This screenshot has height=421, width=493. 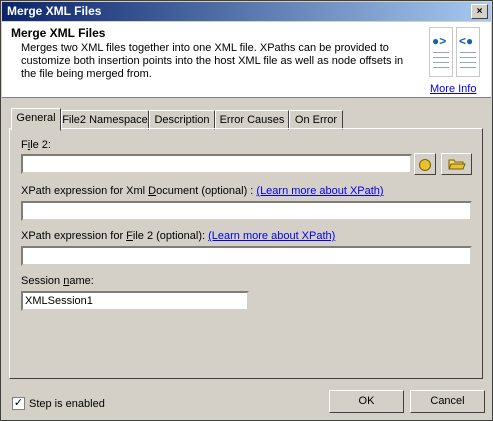 I want to click on file2-input, so click(x=216, y=164).